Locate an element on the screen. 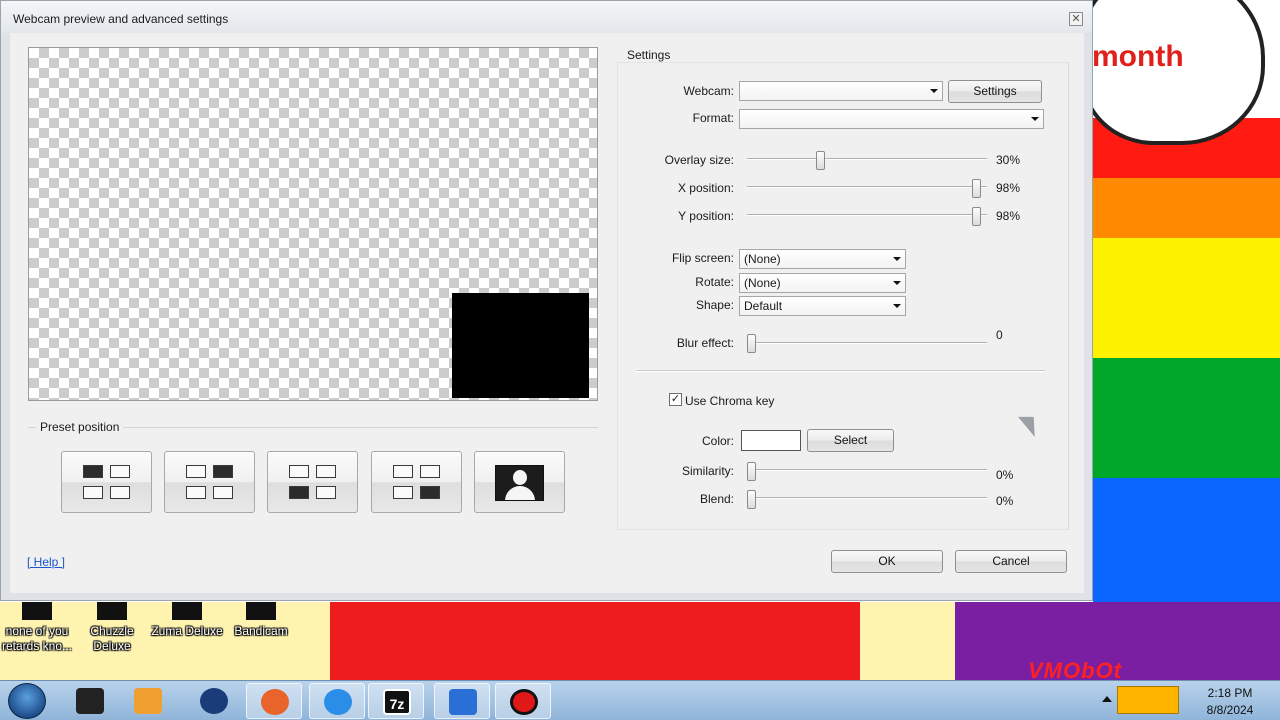 This screenshot has width=1280, height=720. preset-bottom-left-button is located at coordinates (312, 482).